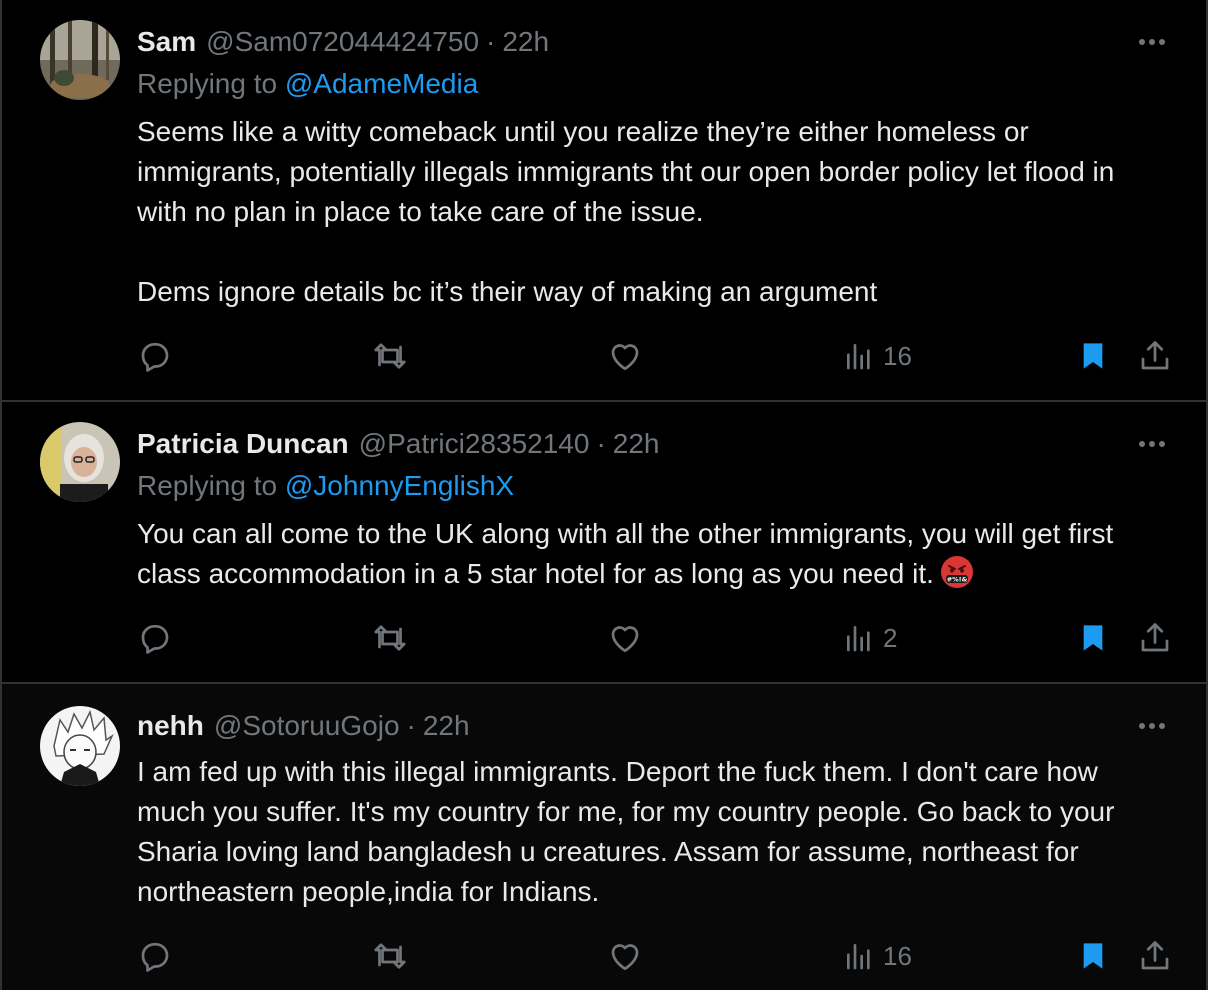 This screenshot has width=1208, height=990. I want to click on tweet-header: Patricia Duncan @Patrici28352140 · 22h, so click(398, 444).